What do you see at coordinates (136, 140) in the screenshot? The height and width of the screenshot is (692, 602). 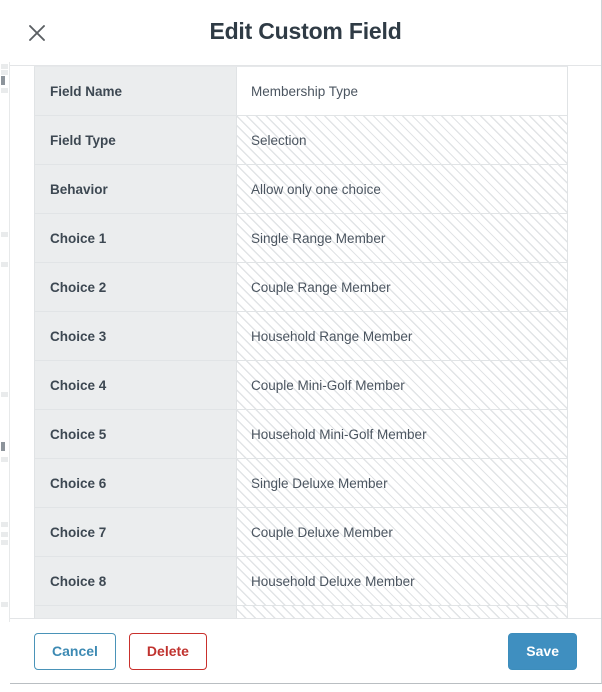 I see `field-label: Field Type` at bounding box center [136, 140].